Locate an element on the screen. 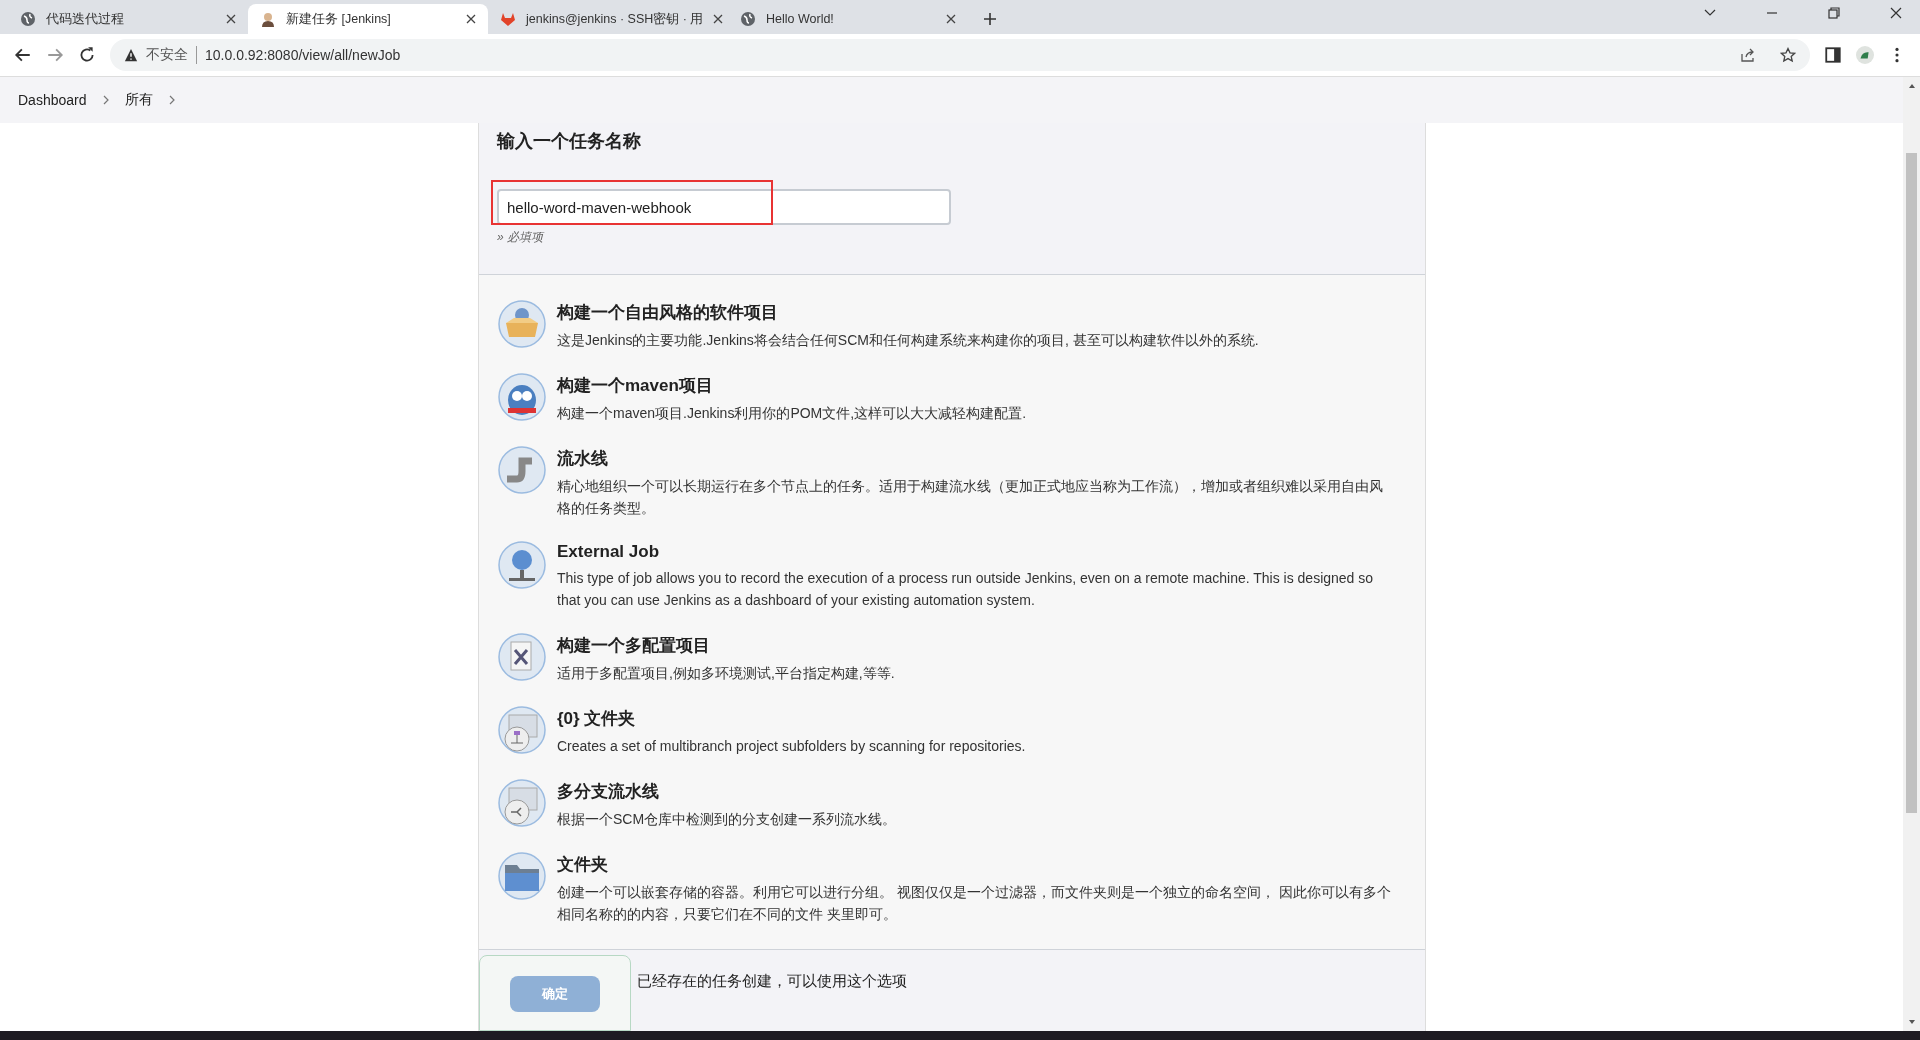  folder-network-icon is located at coordinates (522, 730).